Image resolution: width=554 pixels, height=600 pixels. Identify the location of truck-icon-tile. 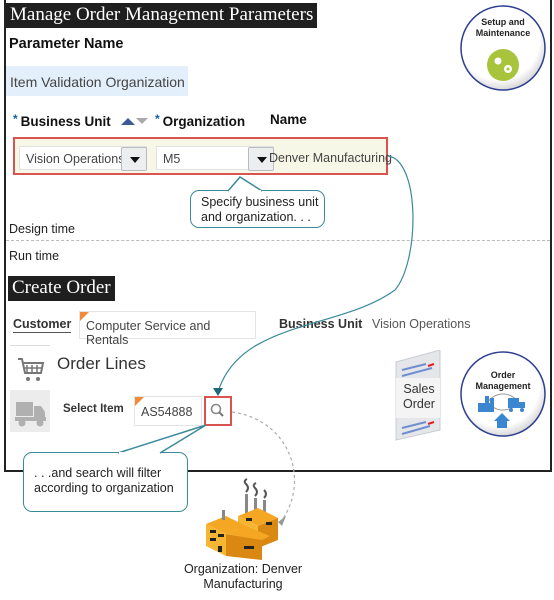
(30, 411).